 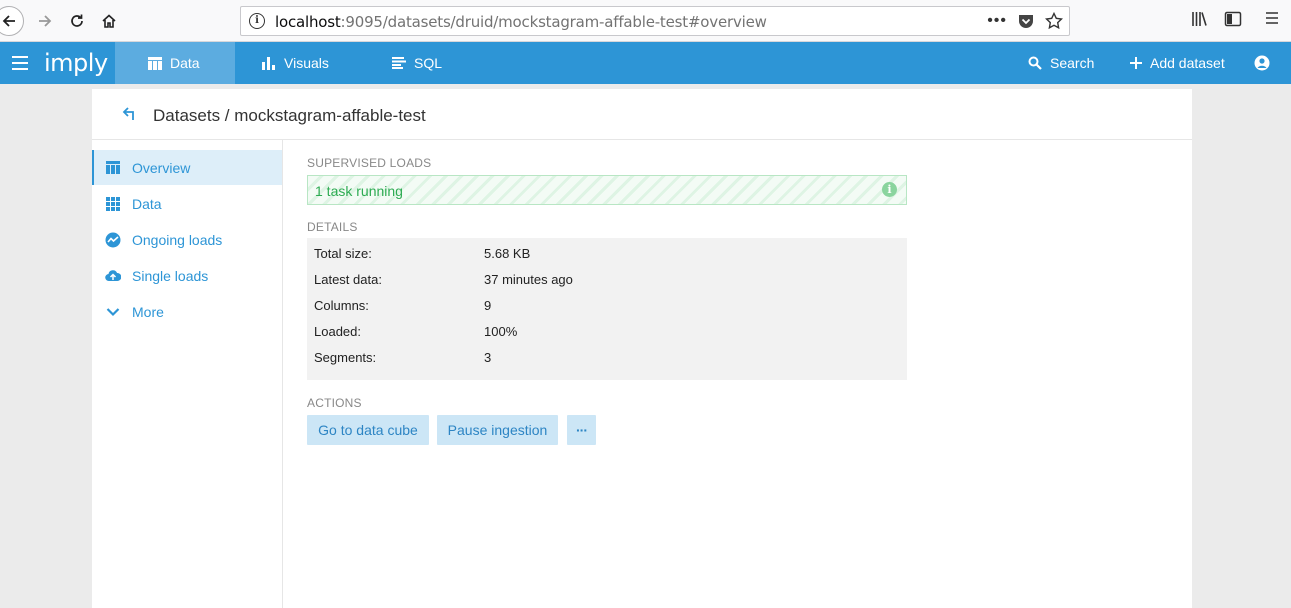 I want to click on search-icon, so click(x=1035, y=63).